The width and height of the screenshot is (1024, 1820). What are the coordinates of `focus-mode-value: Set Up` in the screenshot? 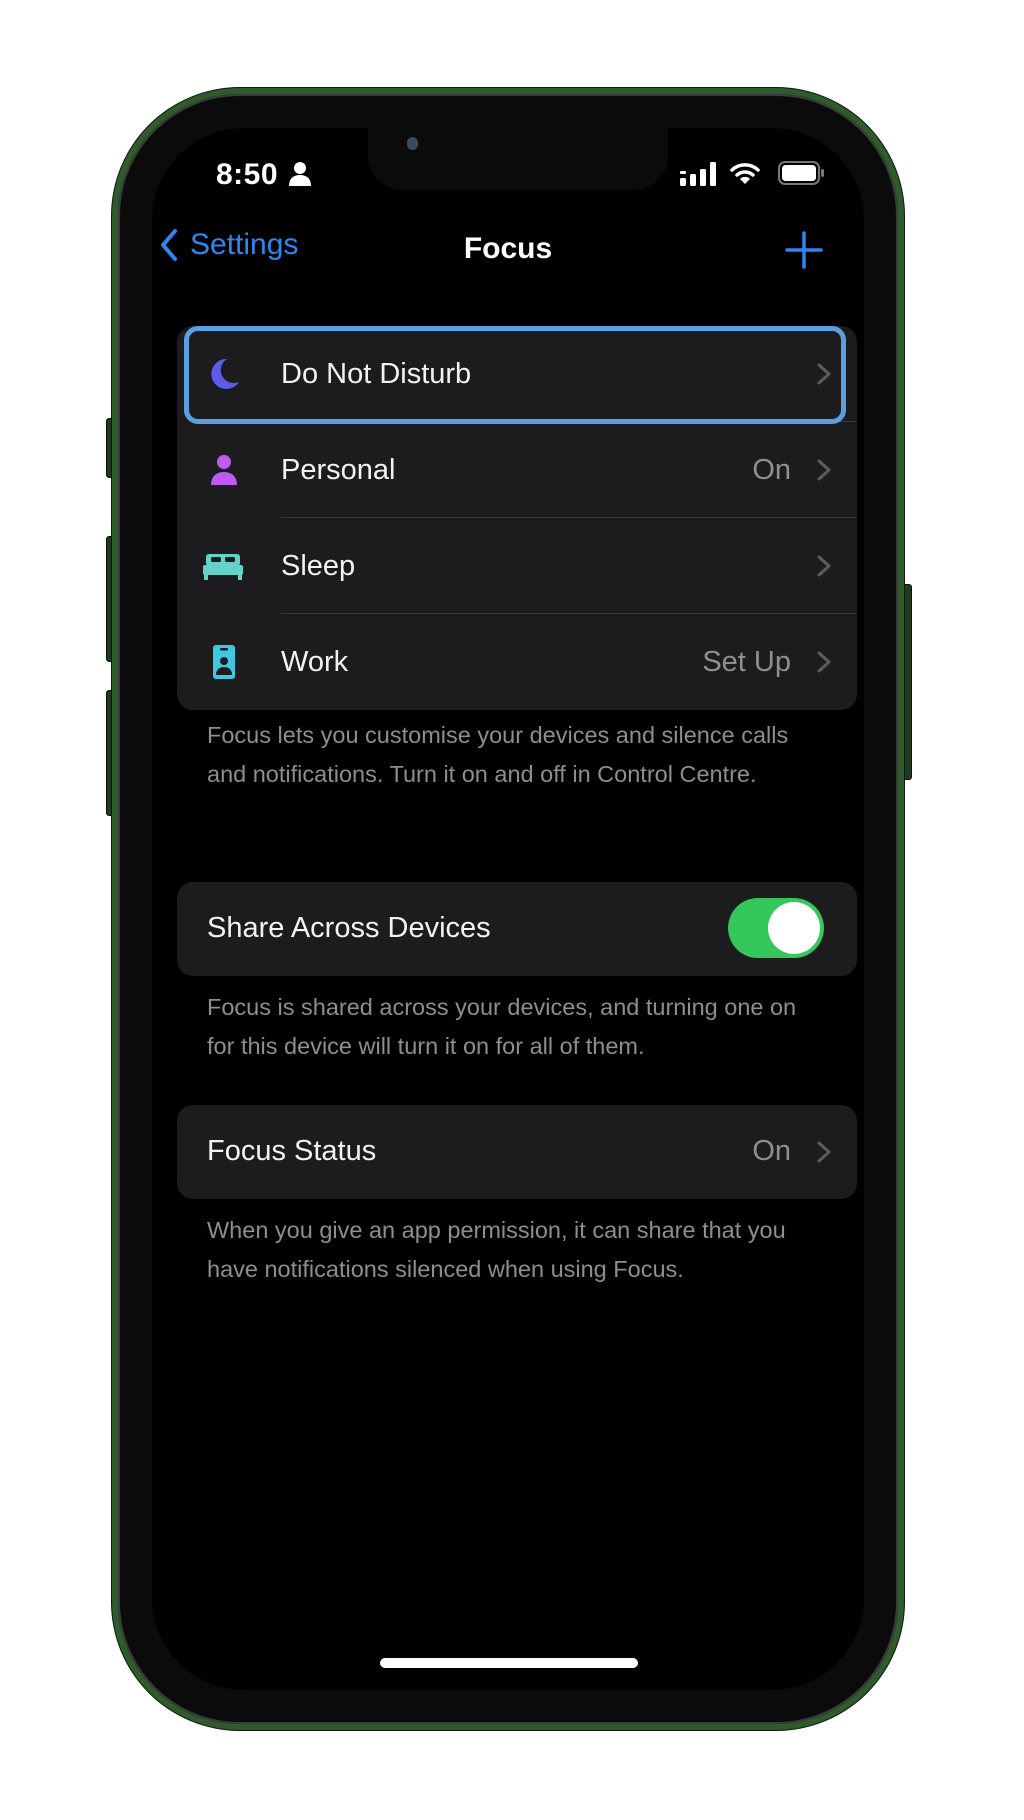 It's located at (746, 661).